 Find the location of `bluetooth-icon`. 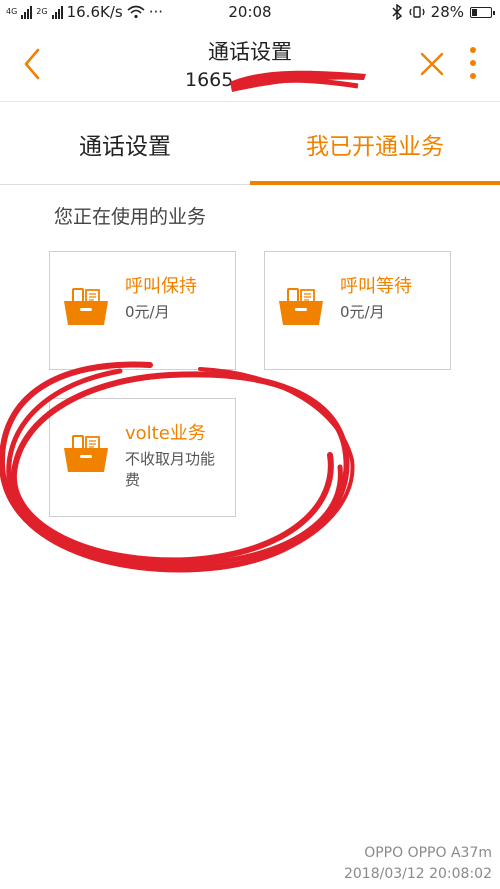

bluetooth-icon is located at coordinates (397, 12).